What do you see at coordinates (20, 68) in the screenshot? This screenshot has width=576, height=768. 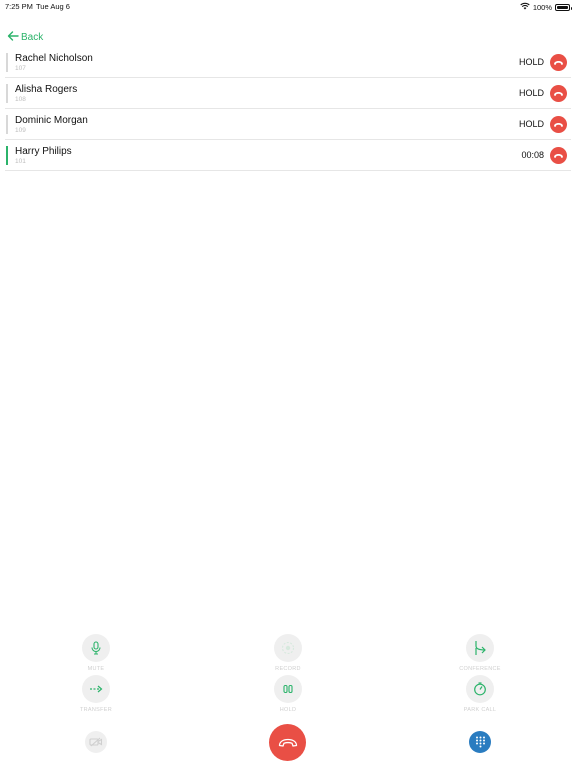 I see `caller-extension: 107` at bounding box center [20, 68].